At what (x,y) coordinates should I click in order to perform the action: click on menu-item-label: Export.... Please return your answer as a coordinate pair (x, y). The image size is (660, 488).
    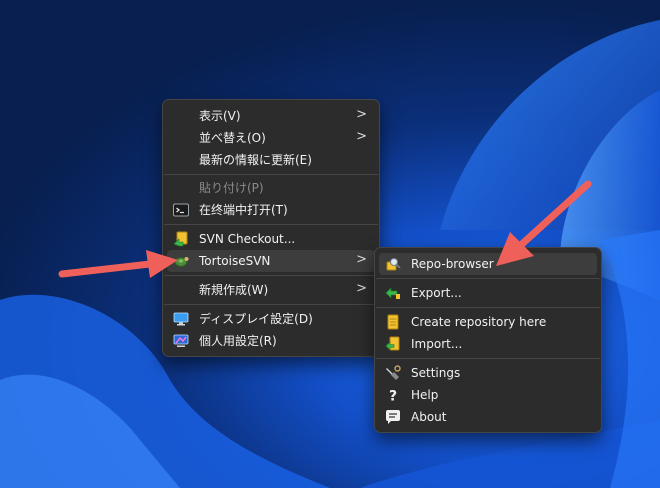
    Looking at the image, I should click on (436, 293).